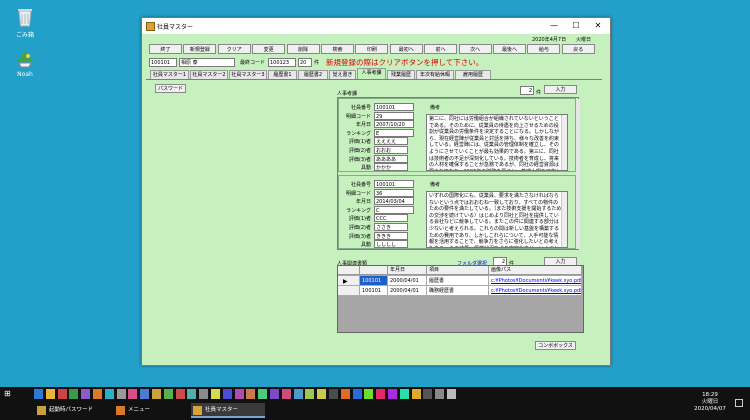  What do you see at coordinates (342, 74) in the screenshot?
I see `tab-memo: 覚え書き` at bounding box center [342, 74].